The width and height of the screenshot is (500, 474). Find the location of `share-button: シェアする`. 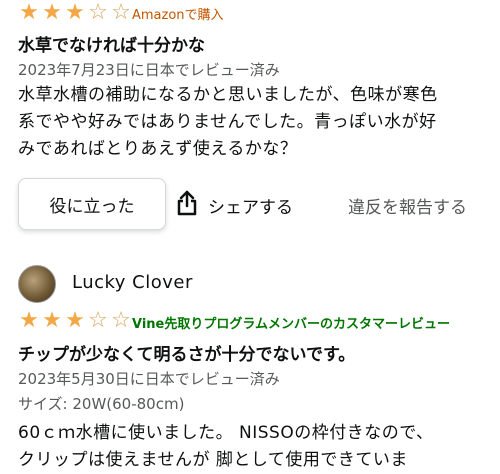

share-button: シェアする is located at coordinates (234, 205).